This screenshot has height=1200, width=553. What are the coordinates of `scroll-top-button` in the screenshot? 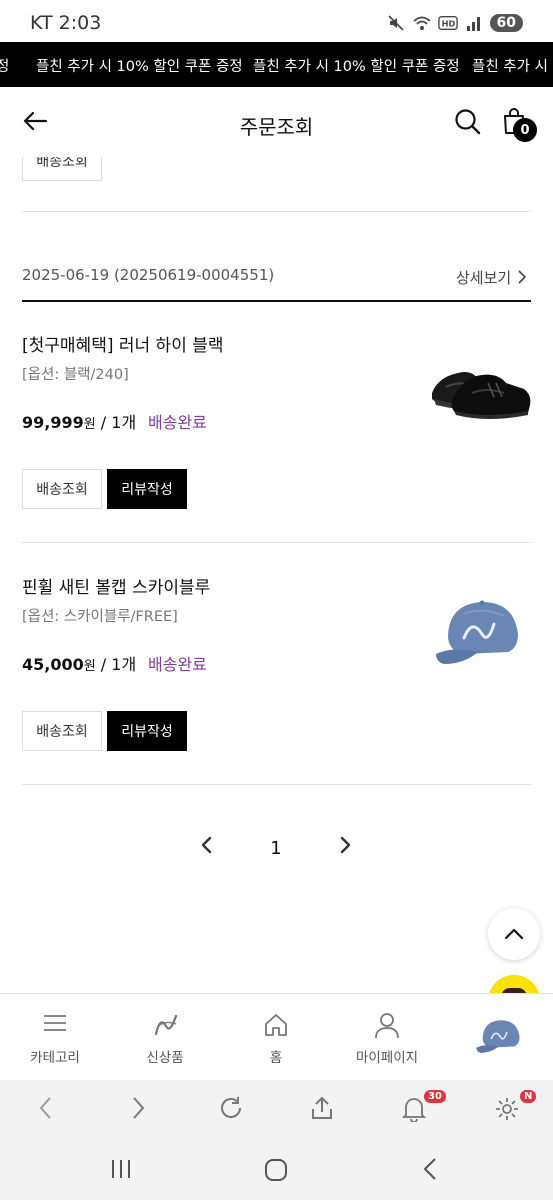 It's located at (514, 934).